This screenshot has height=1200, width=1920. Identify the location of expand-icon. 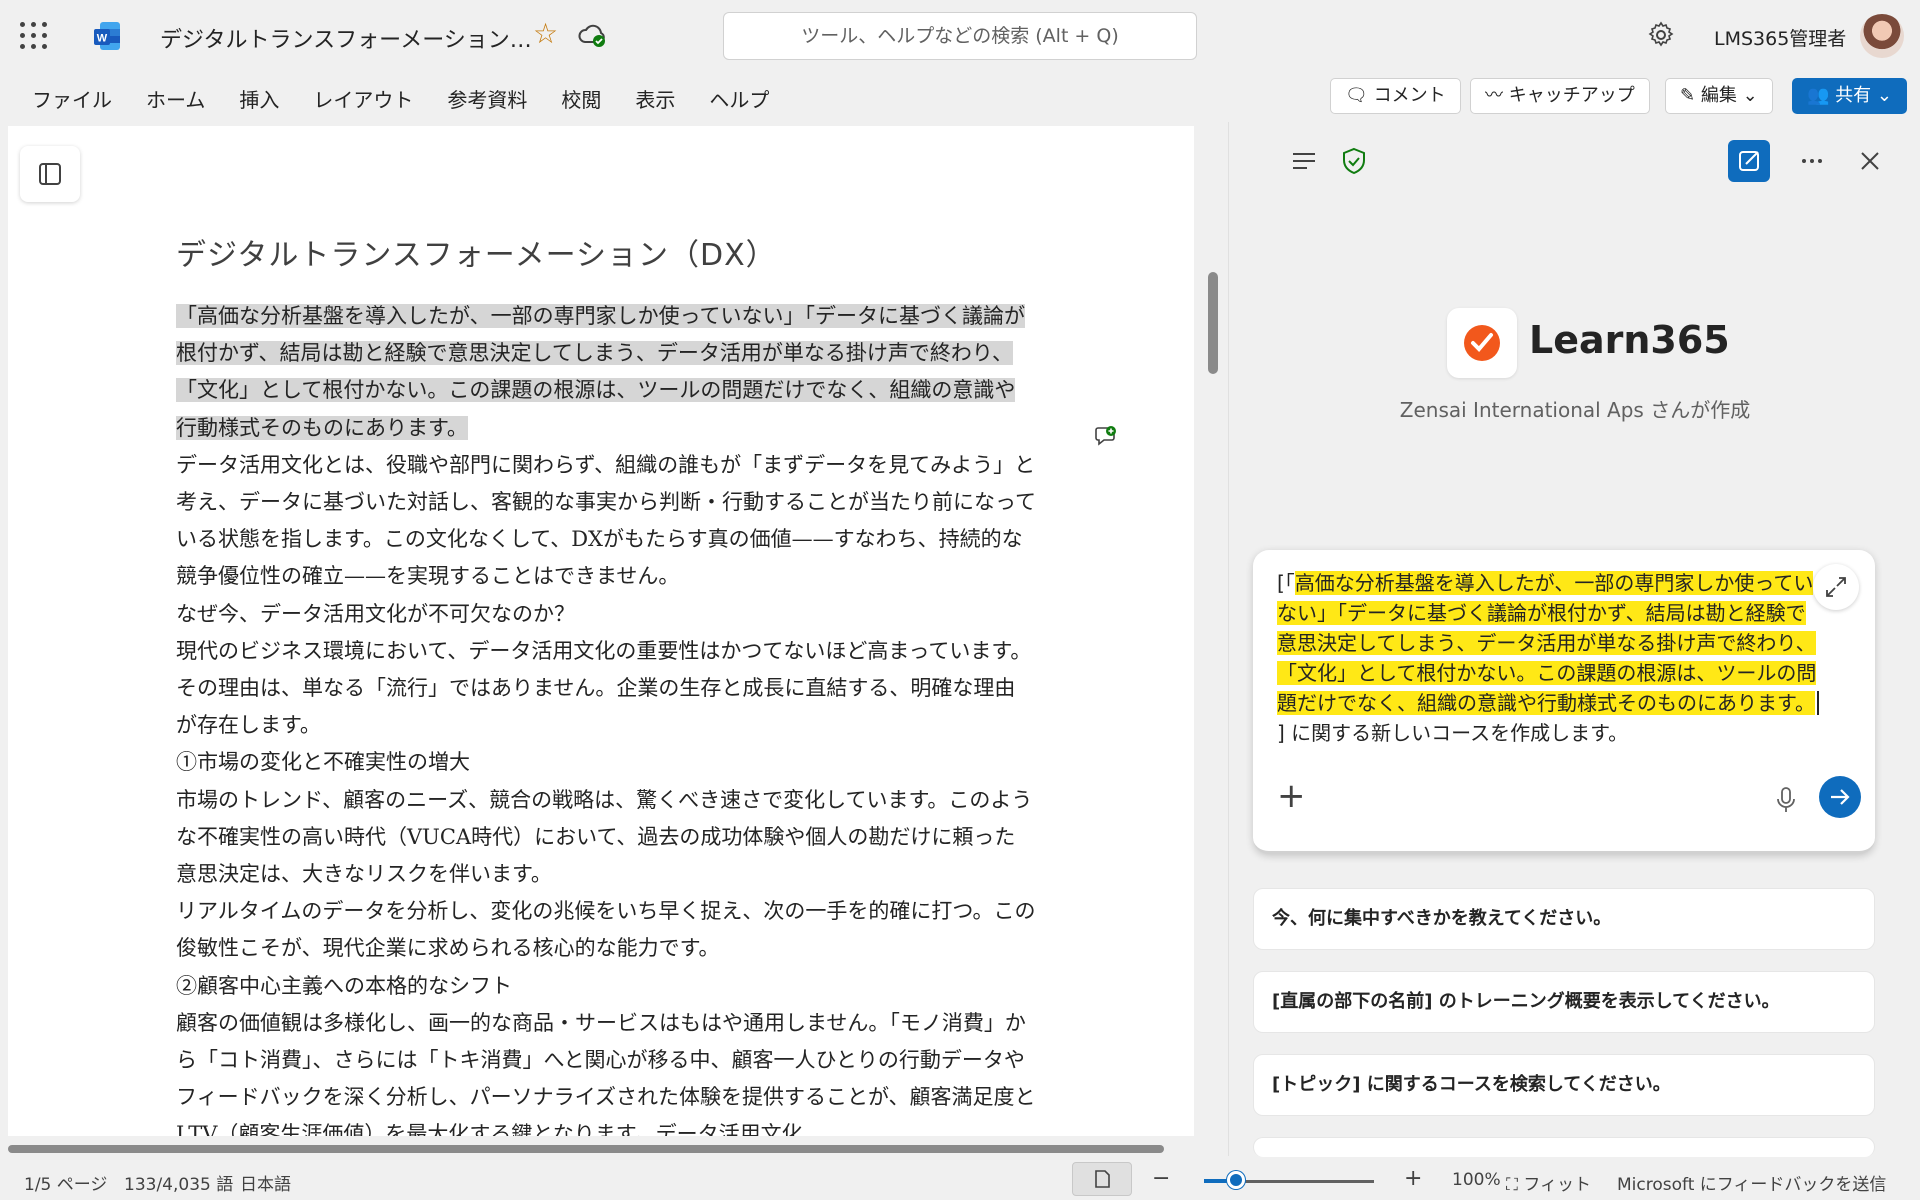
(1836, 587).